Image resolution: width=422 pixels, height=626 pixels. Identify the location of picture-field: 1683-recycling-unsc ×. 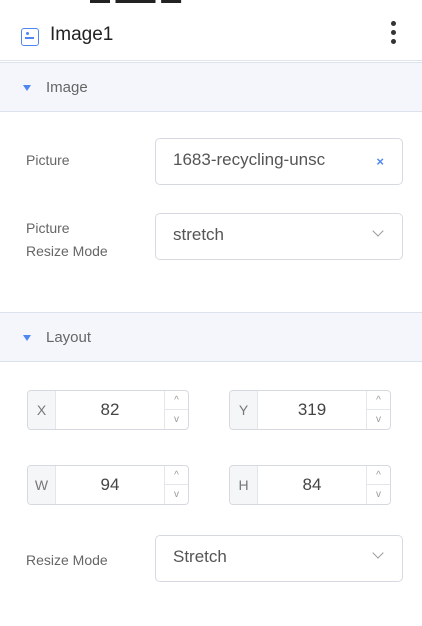
(279, 161).